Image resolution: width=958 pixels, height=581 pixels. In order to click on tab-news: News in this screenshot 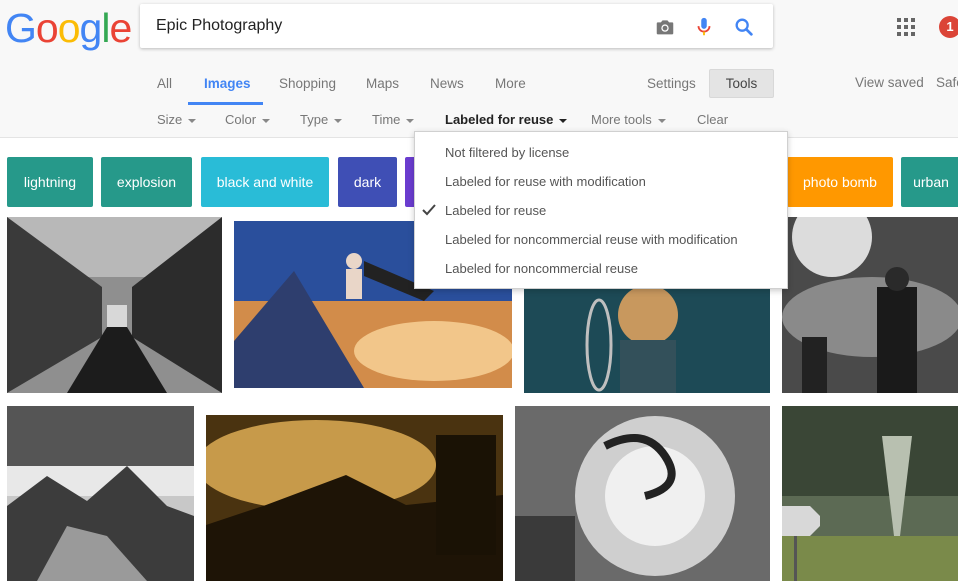, I will do `click(447, 84)`.